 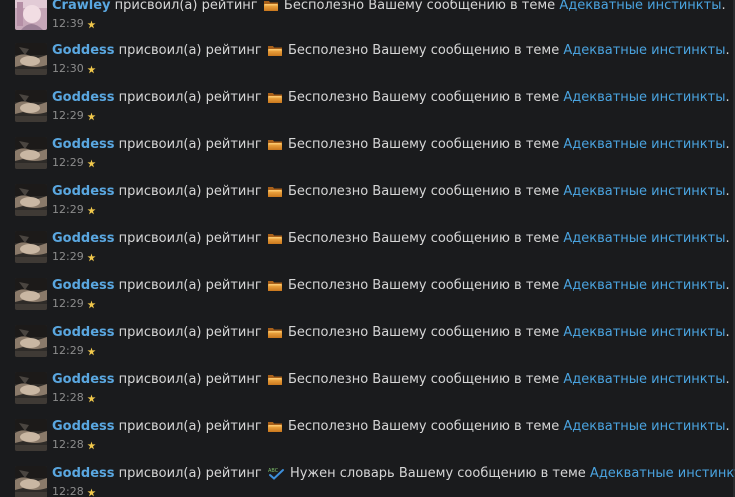 What do you see at coordinates (74, 25) in the screenshot?
I see `timestamp: 12:39` at bounding box center [74, 25].